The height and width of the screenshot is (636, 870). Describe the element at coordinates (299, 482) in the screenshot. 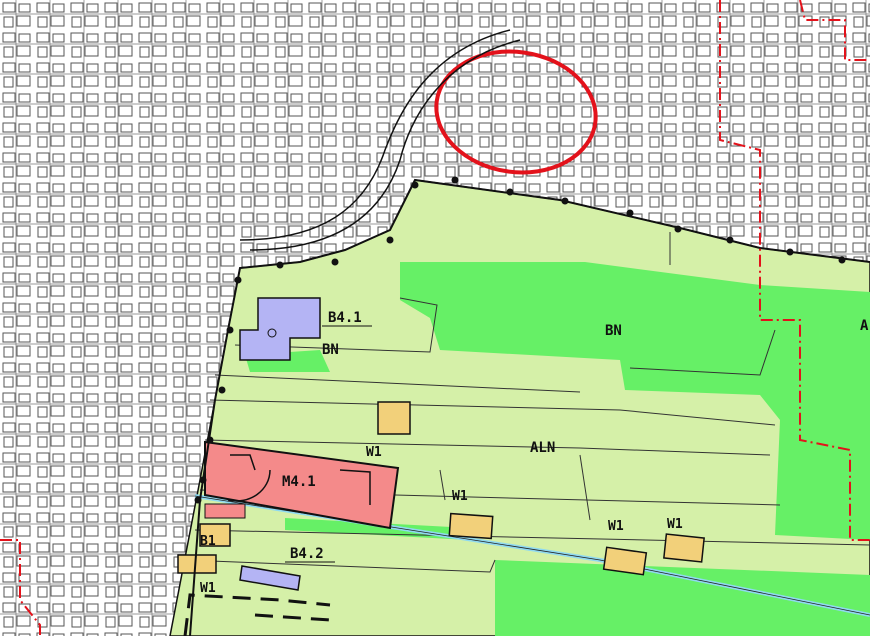

I see `label-m41: M4.1` at that location.